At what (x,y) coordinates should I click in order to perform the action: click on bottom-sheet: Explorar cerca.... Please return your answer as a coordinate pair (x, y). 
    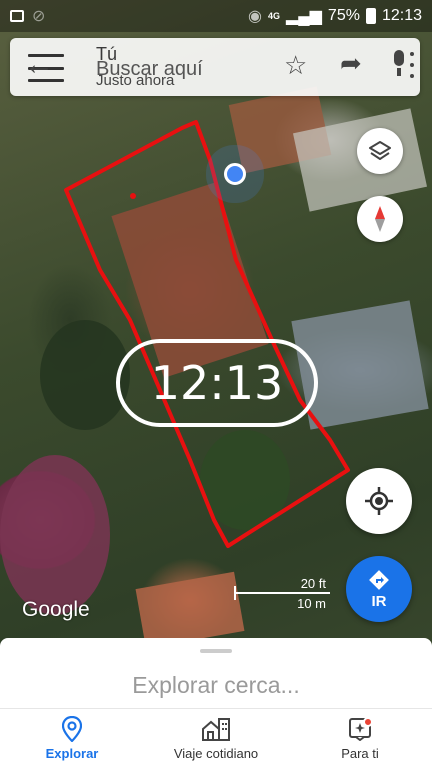
    Looking at the image, I should click on (216, 673).